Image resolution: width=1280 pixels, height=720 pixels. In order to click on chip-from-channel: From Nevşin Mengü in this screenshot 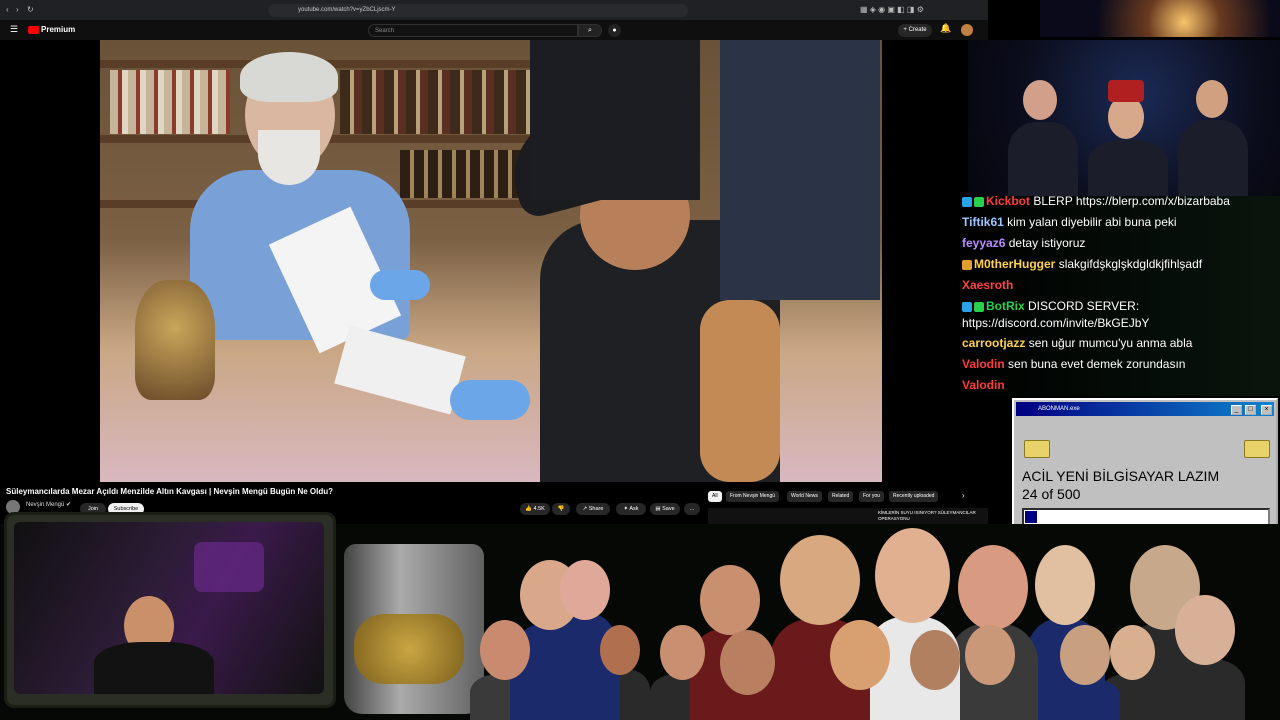, I will do `click(753, 496)`.